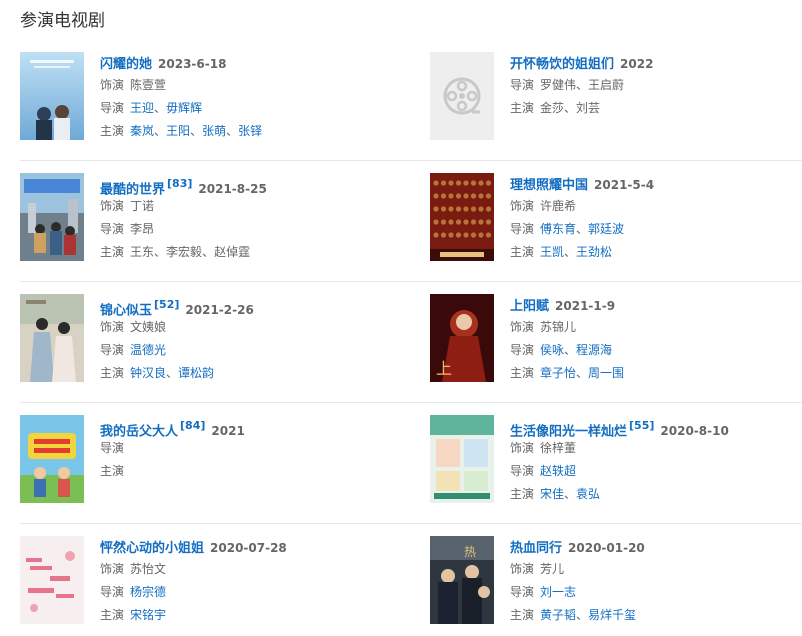 The image size is (802, 636). What do you see at coordinates (536, 548) in the screenshot?
I see `drama-title-link: 热血同行` at bounding box center [536, 548].